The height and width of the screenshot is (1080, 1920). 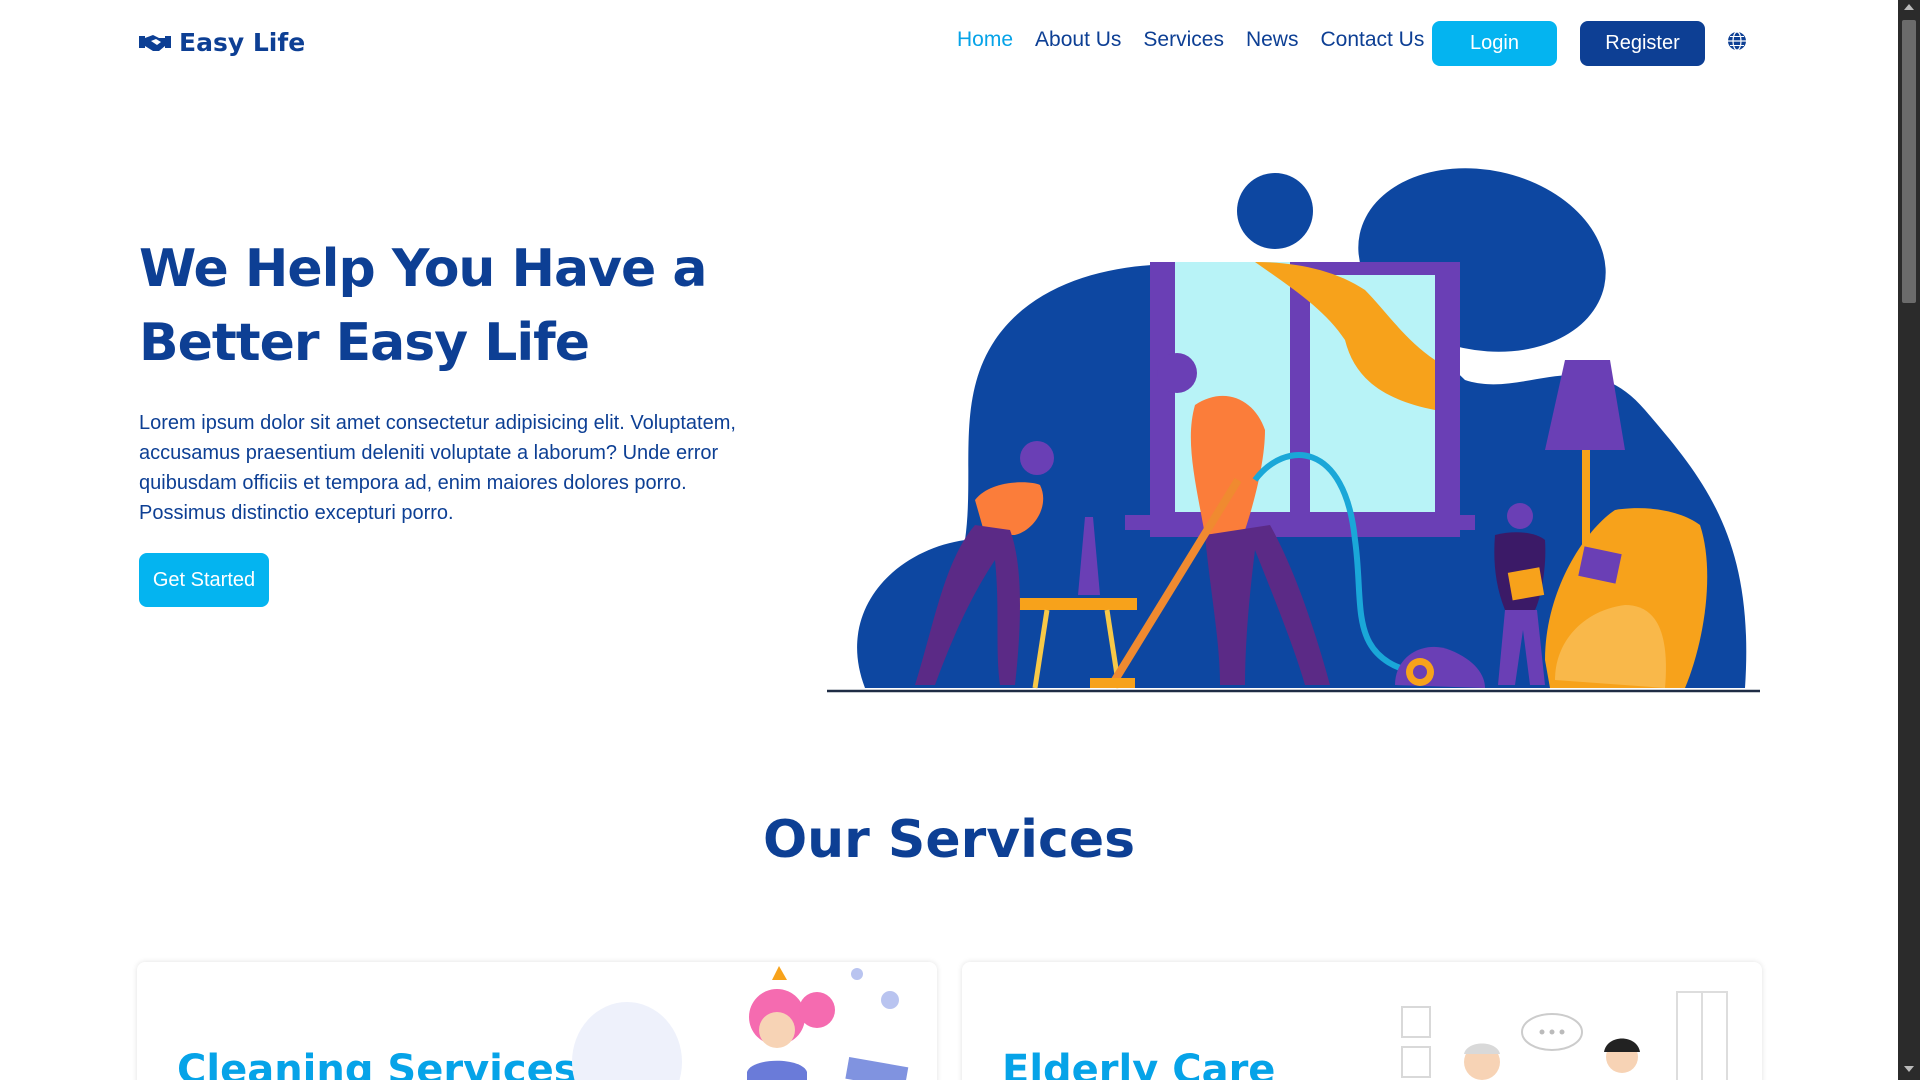 I want to click on nav-links: Home About Us Services News Contact Us, so click(x=1190, y=40).